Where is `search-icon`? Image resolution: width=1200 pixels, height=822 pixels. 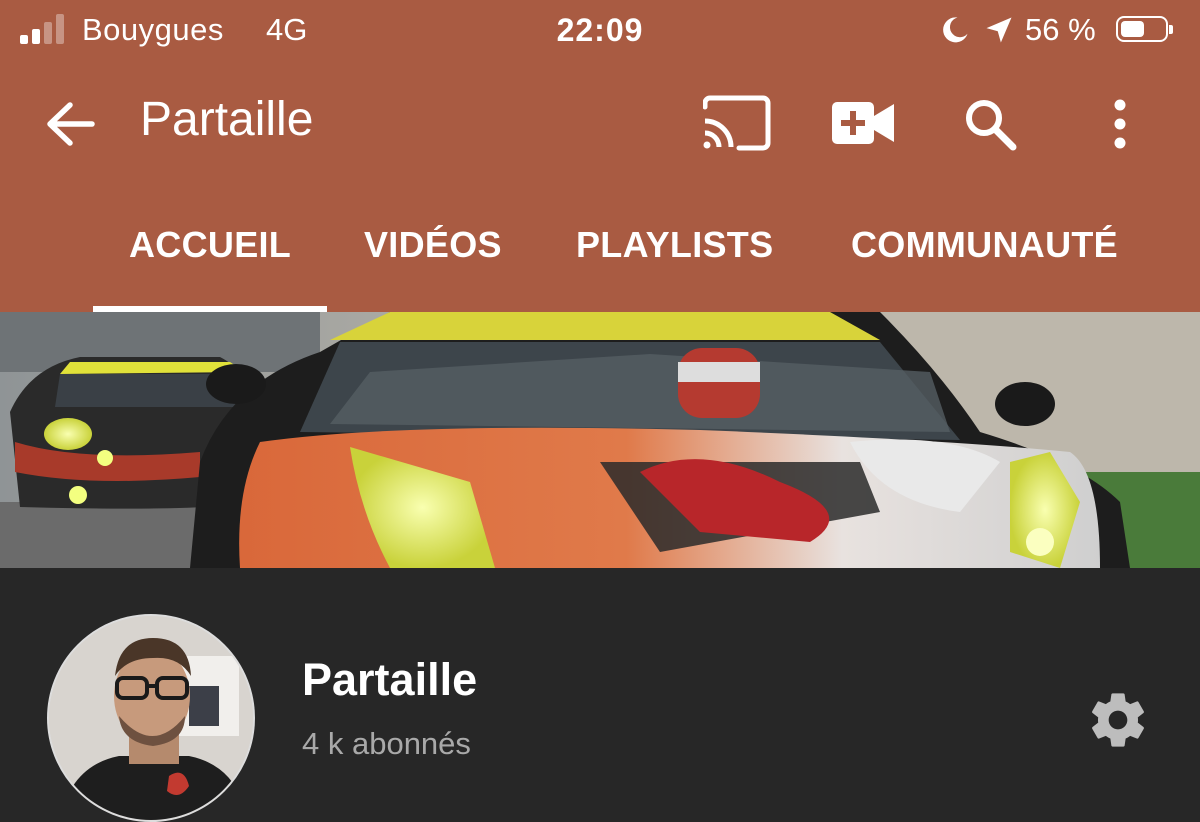
search-icon is located at coordinates (990, 124).